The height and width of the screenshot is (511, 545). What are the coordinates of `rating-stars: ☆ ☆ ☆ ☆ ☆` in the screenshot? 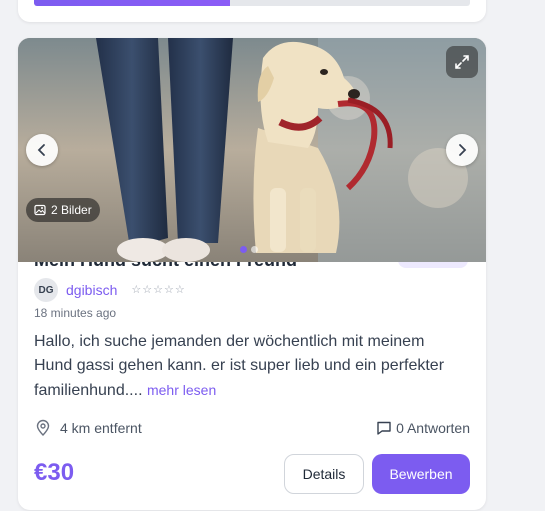 It's located at (158, 289).